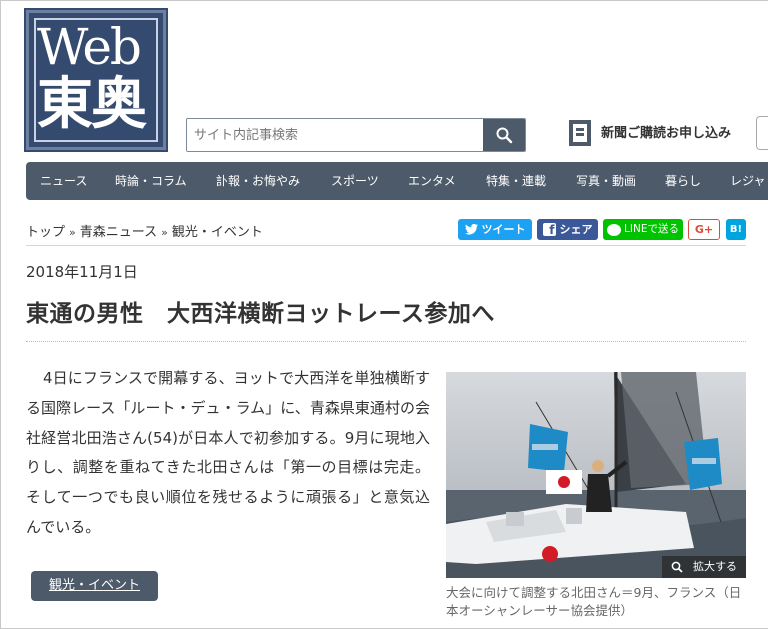 This screenshot has height=629, width=768. What do you see at coordinates (355, 181) in the screenshot?
I see `nav-item-sports: スポーツ` at bounding box center [355, 181].